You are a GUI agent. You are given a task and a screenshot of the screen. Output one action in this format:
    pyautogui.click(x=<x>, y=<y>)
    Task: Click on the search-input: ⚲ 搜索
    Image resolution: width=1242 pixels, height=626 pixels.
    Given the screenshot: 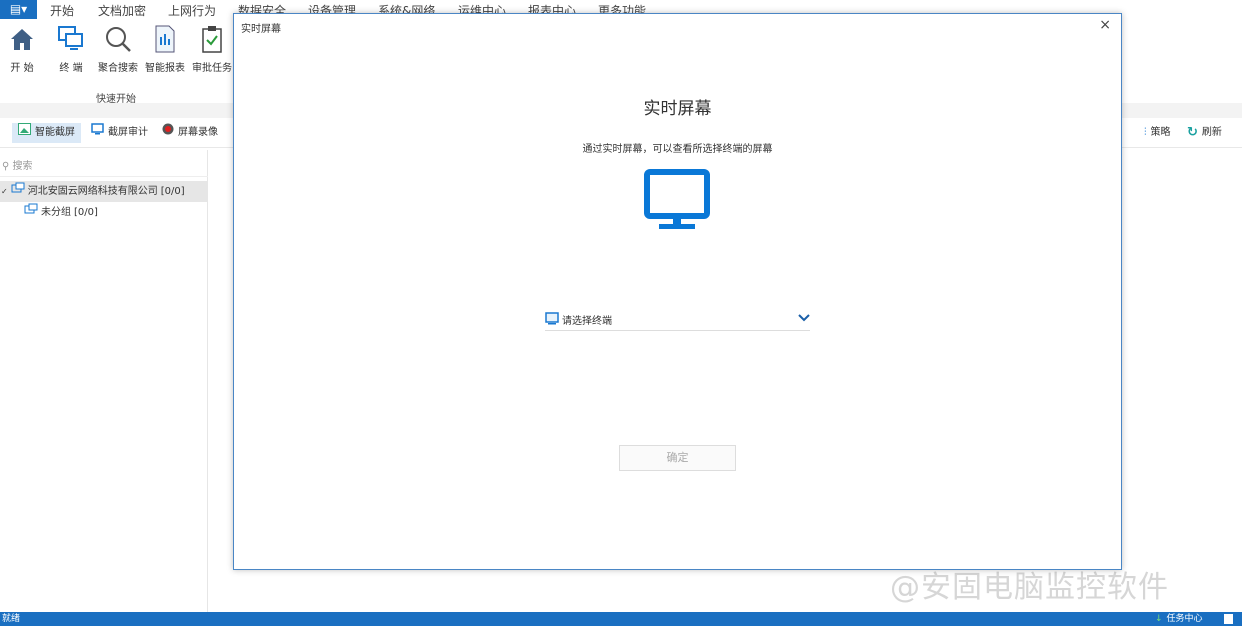 What is the action you would take?
    pyautogui.click(x=104, y=167)
    